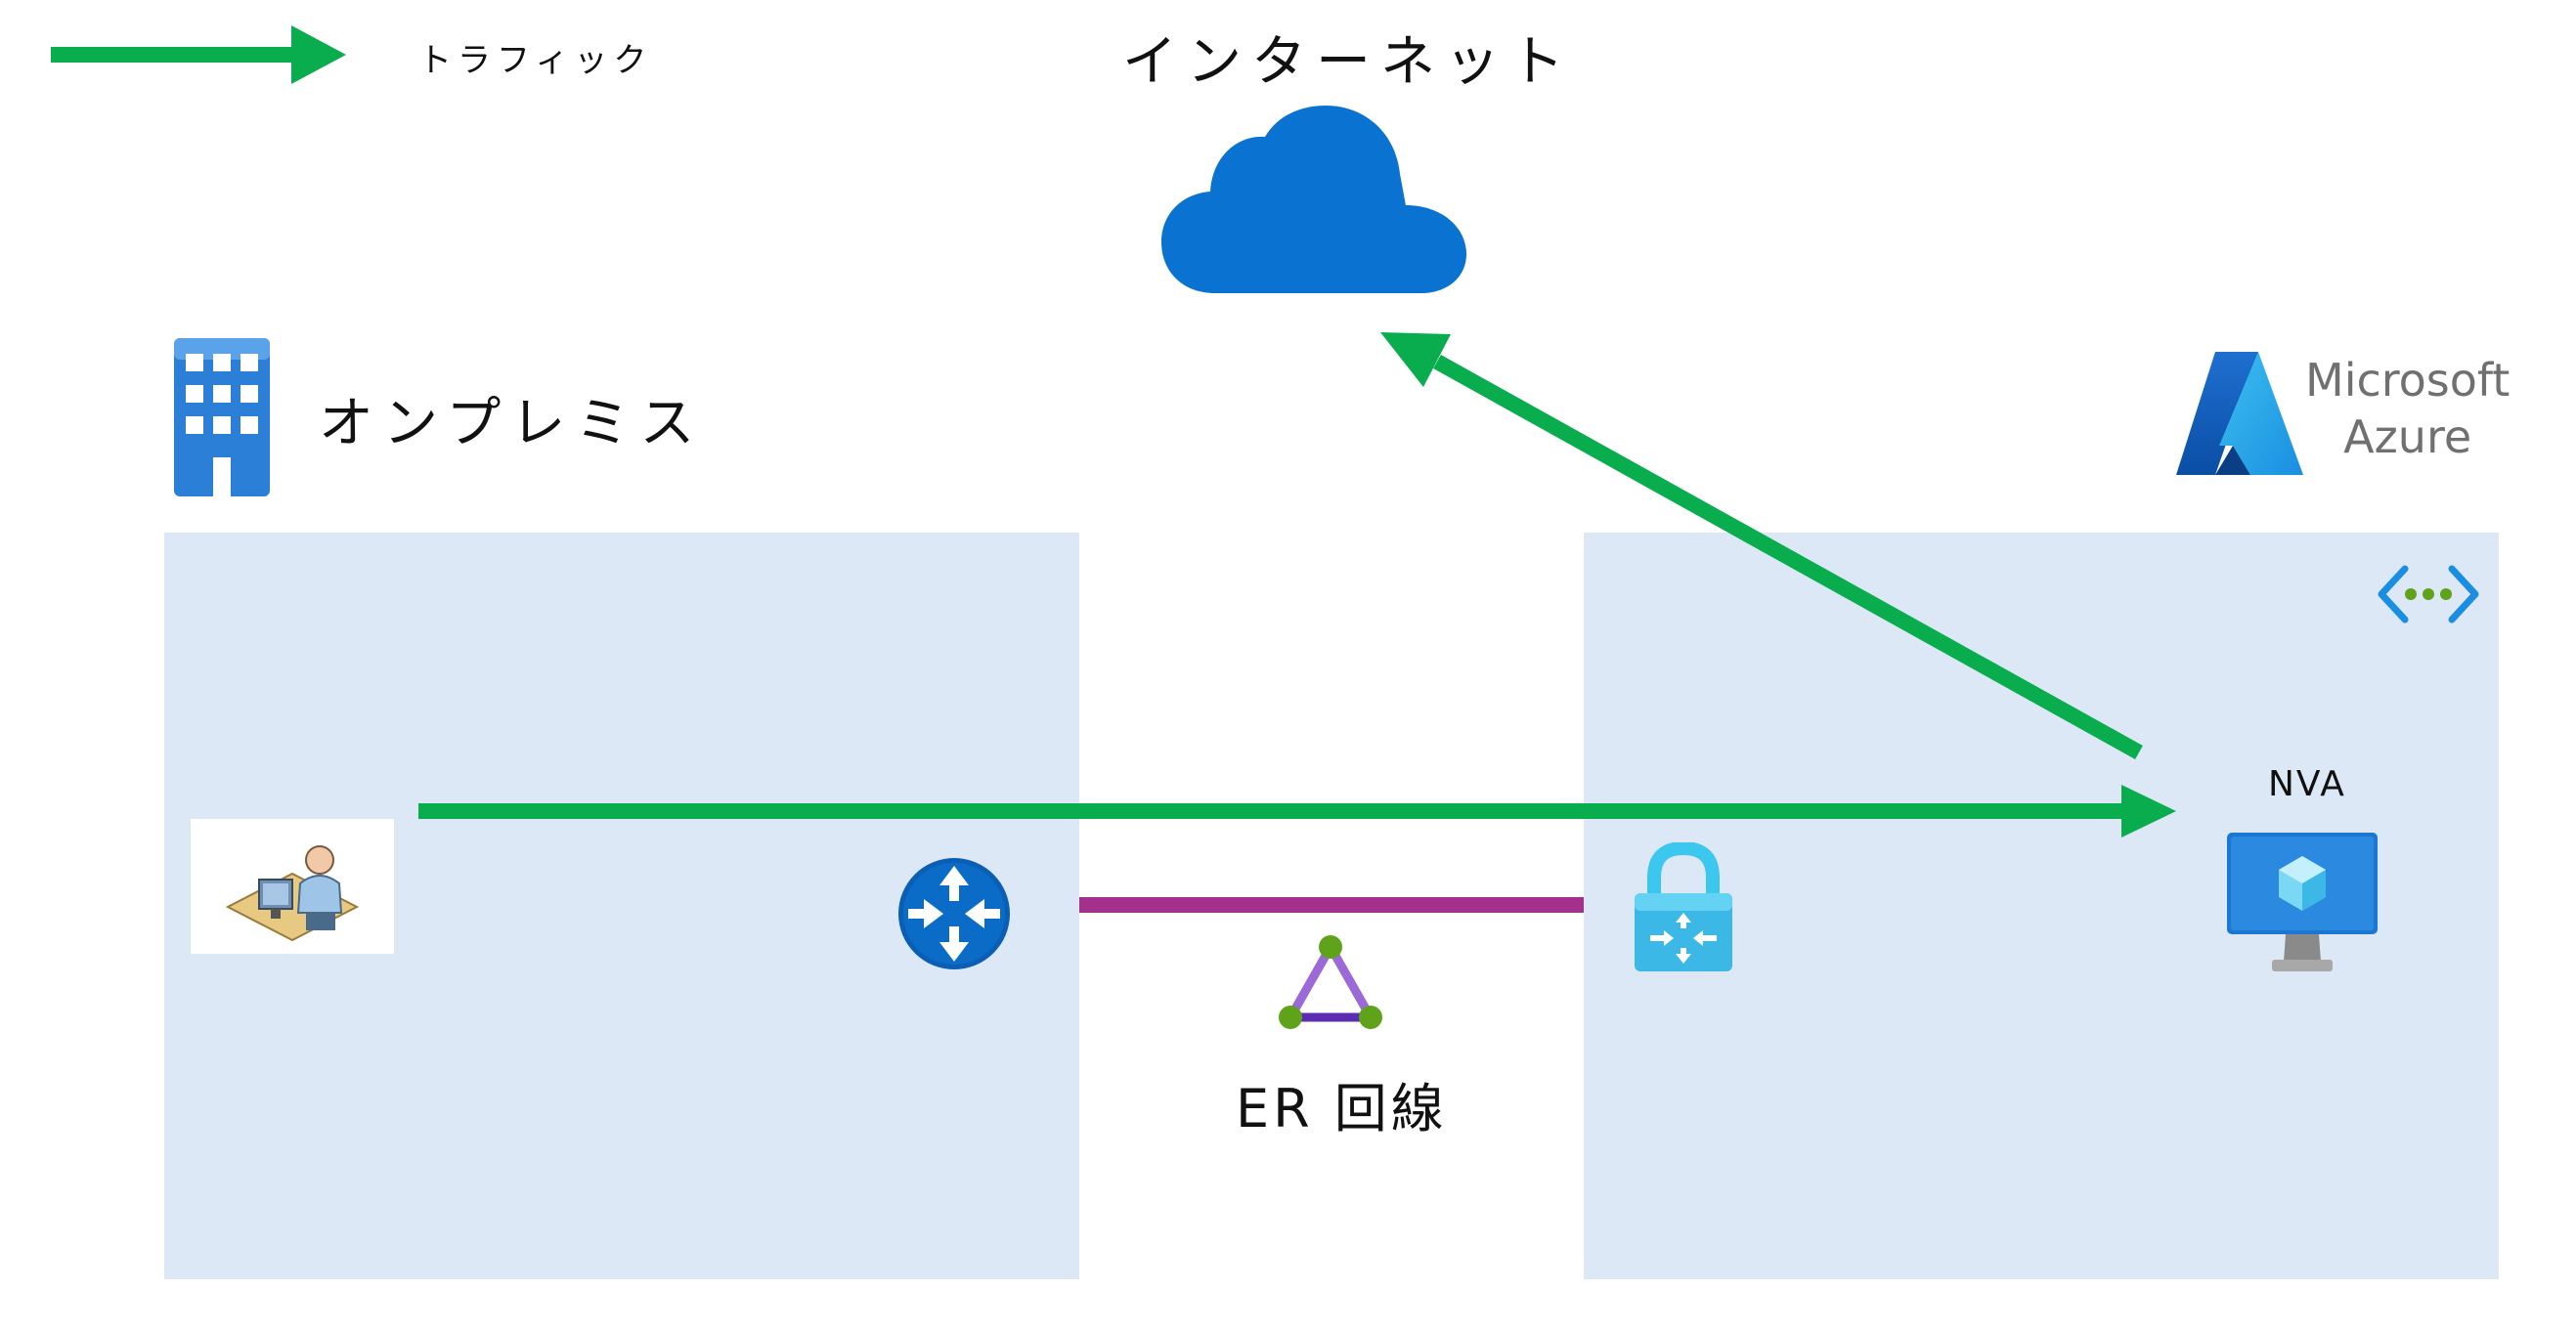  Describe the element at coordinates (2239, 413) in the screenshot. I see `azure-logo-icon` at that location.